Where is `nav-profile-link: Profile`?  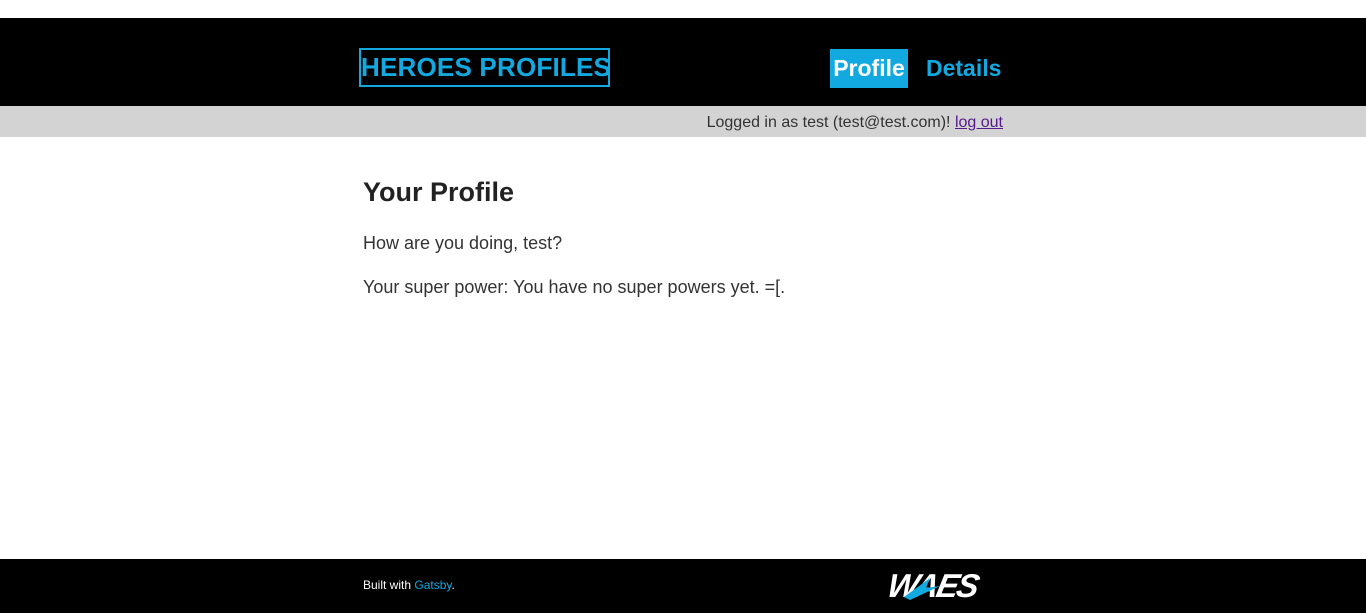
nav-profile-link: Profile is located at coordinates (869, 68).